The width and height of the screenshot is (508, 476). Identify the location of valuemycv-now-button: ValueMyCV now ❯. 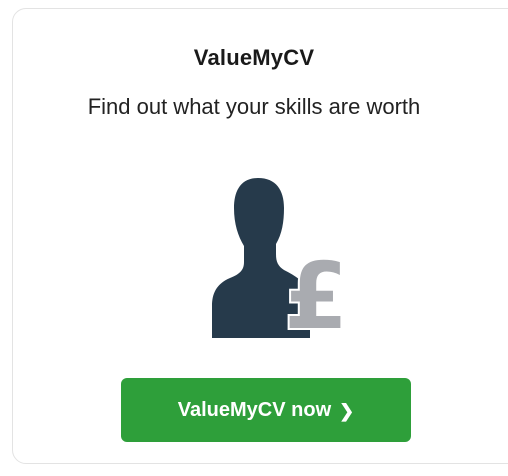
(266, 410).